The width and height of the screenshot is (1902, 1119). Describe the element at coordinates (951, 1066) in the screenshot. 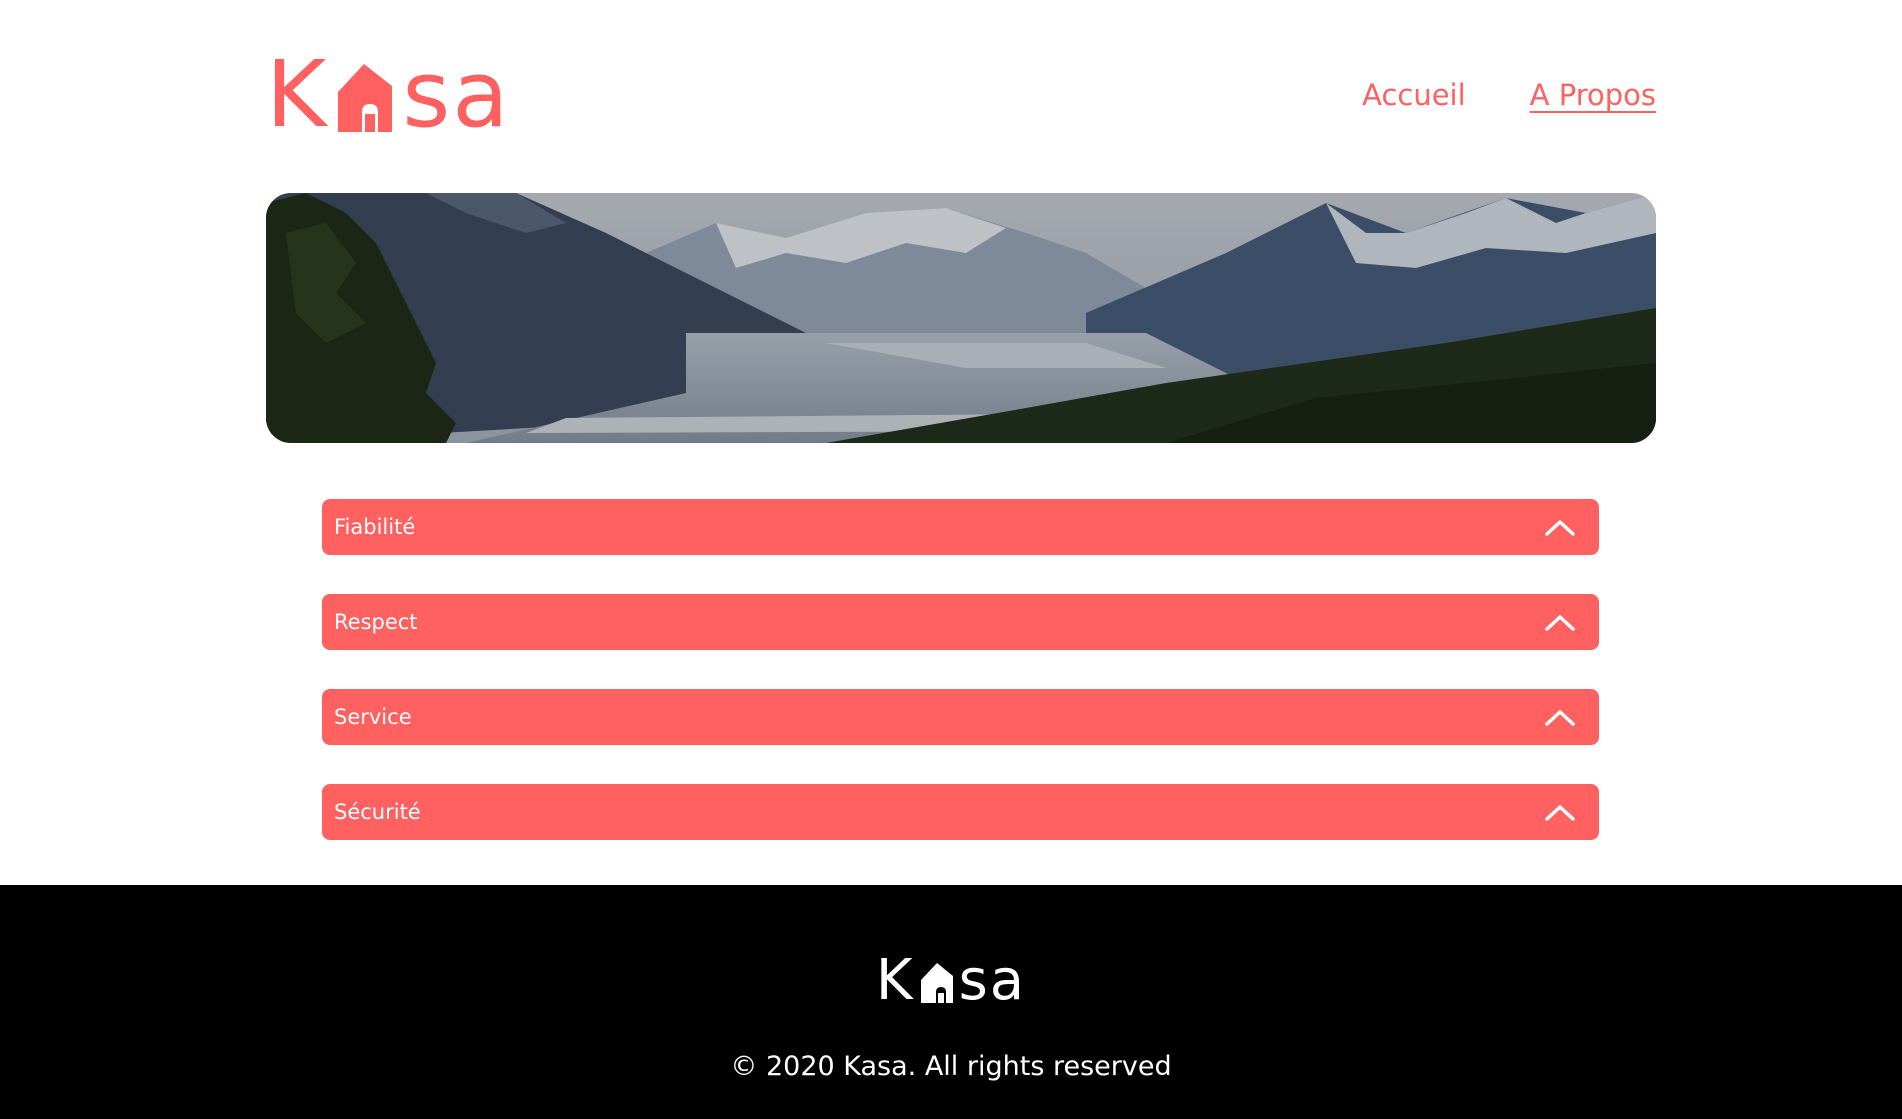

I see `copyright-text: © 2020 Kasa. All rights reserved` at that location.